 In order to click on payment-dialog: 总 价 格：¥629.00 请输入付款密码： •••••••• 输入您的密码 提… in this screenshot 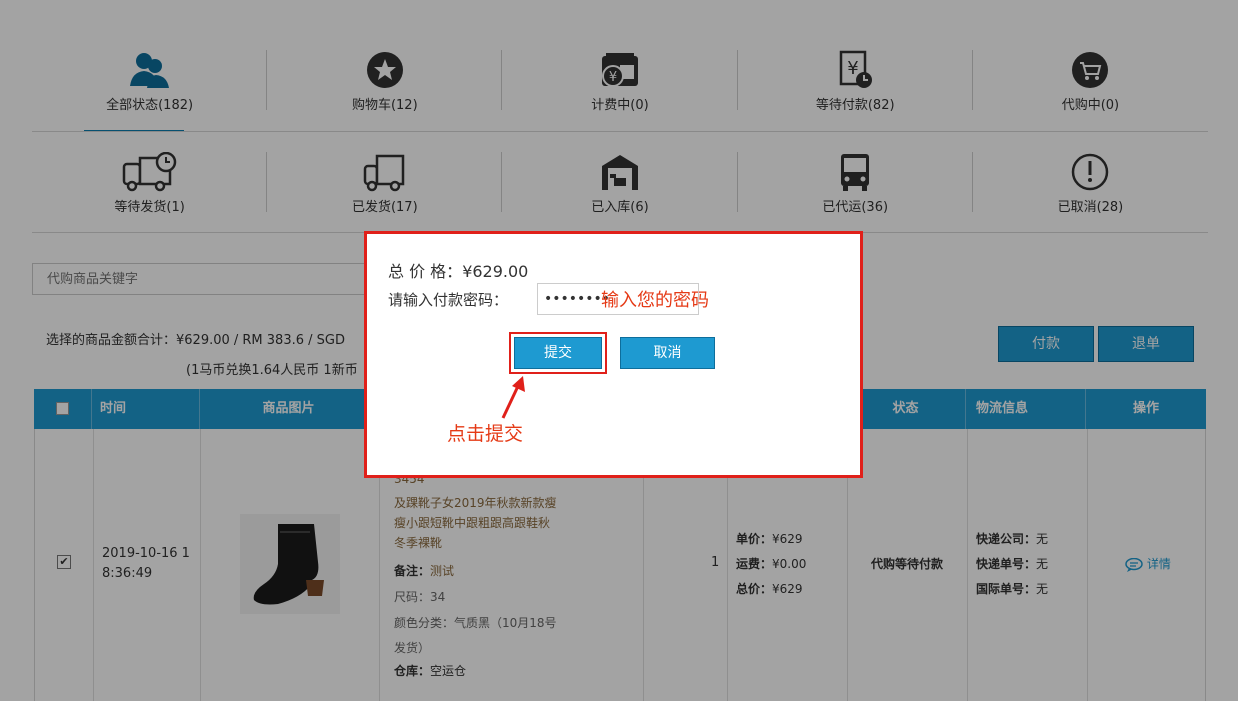, I will do `click(613, 354)`.